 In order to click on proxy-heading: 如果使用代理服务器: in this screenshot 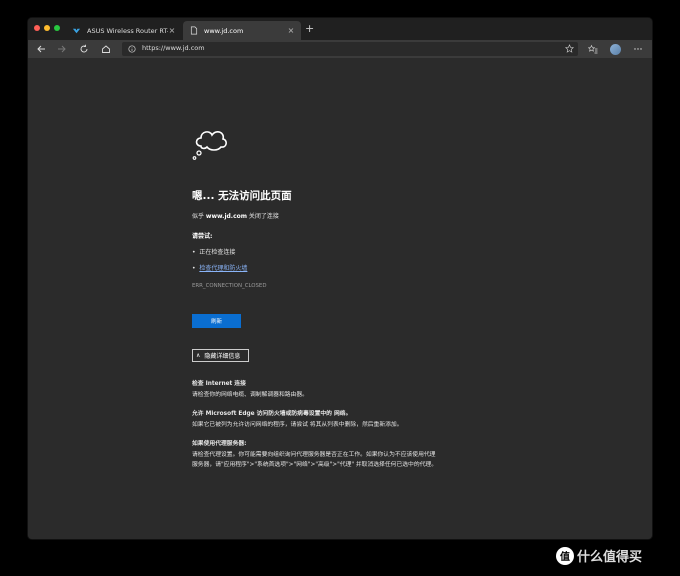, I will do `click(219, 444)`.